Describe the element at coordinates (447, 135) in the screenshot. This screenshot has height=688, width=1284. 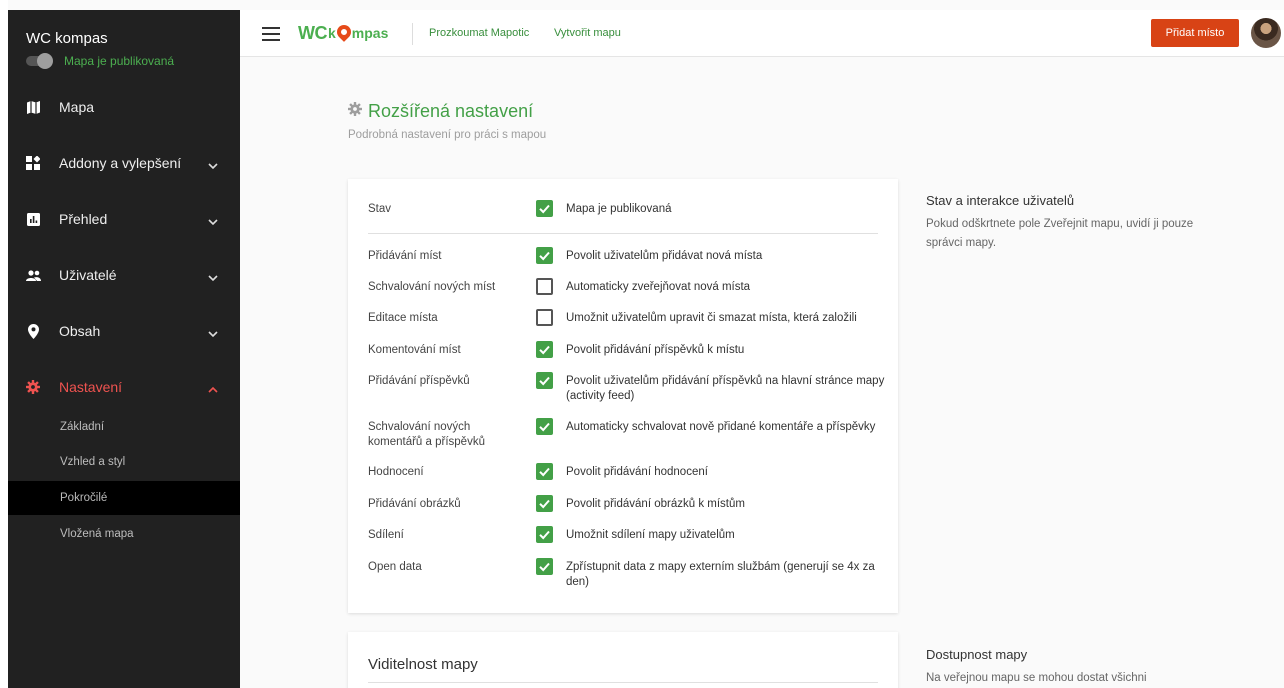
I see `page-subtitle: Podrobná nastavení pro práci s mapou` at that location.